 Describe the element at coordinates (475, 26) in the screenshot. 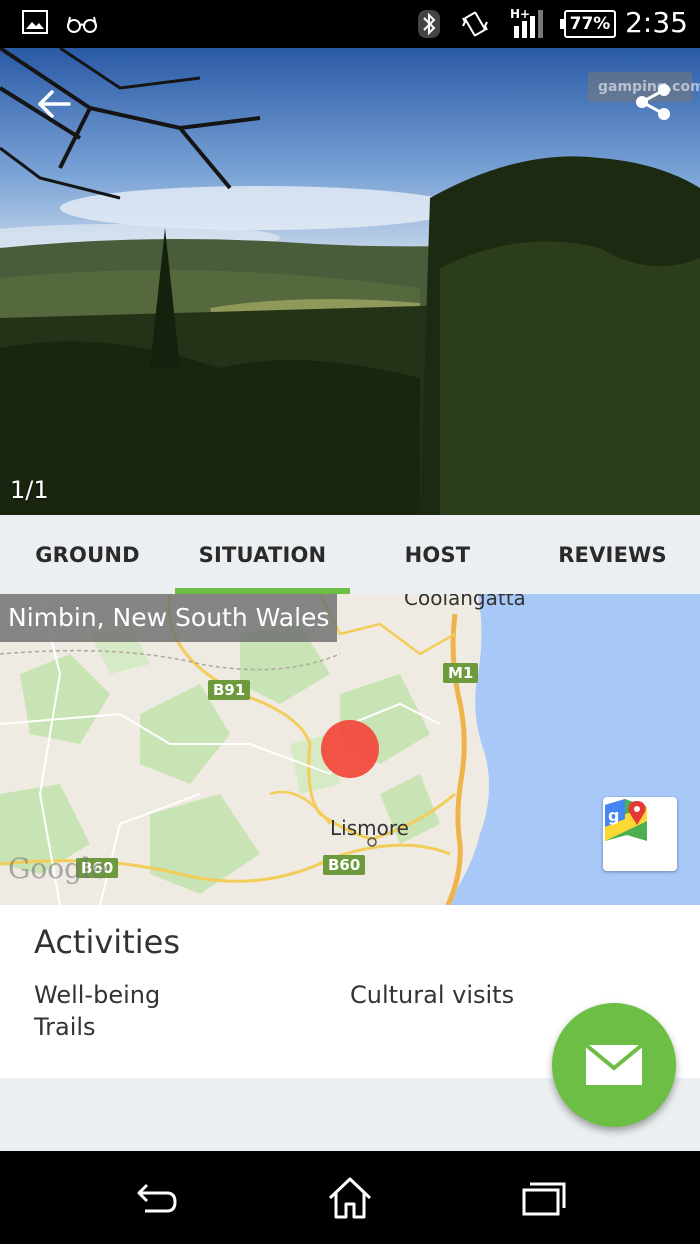

I see `vibrate-icon` at that location.